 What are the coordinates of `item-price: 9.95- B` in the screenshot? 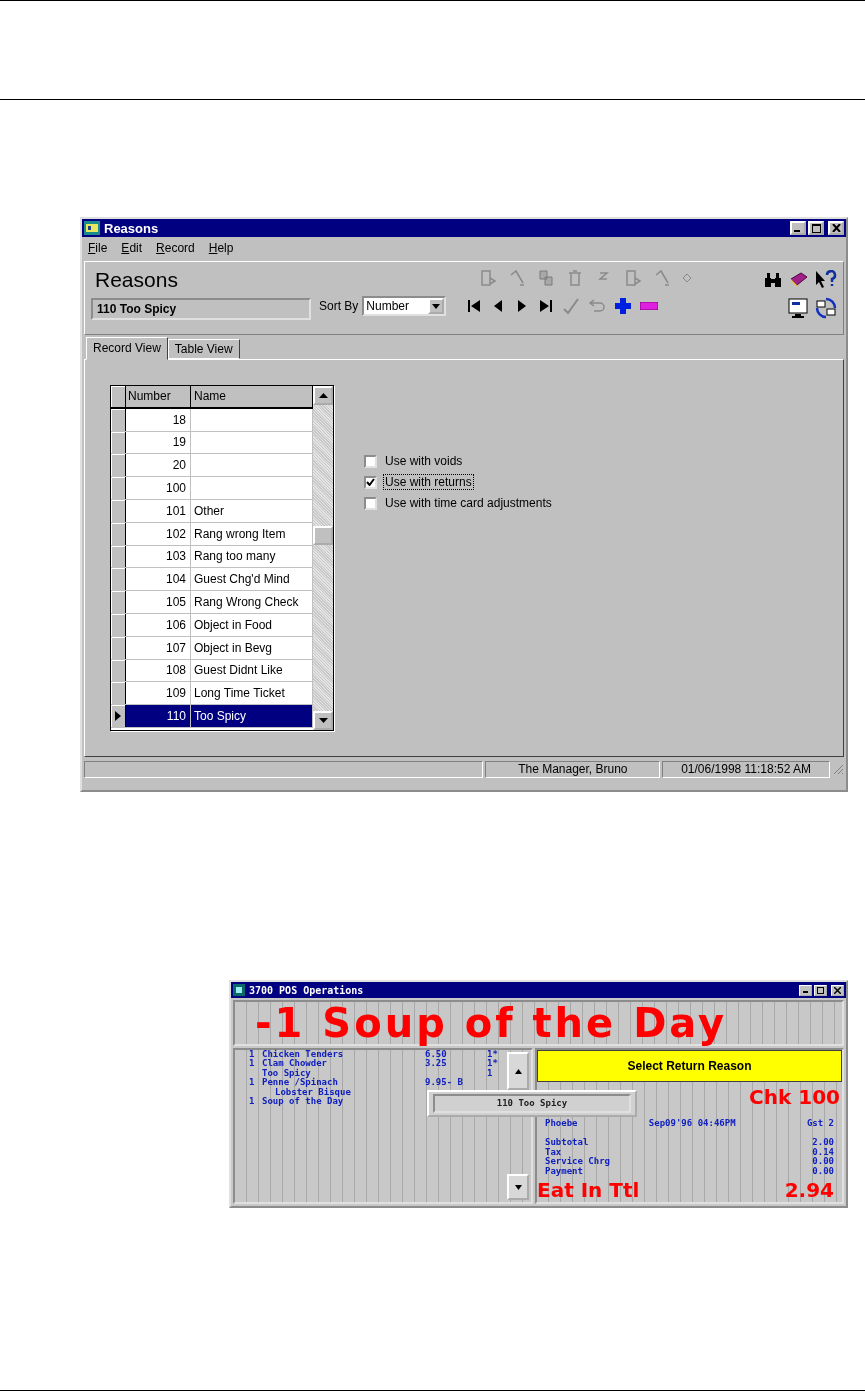 It's located at (444, 1082).